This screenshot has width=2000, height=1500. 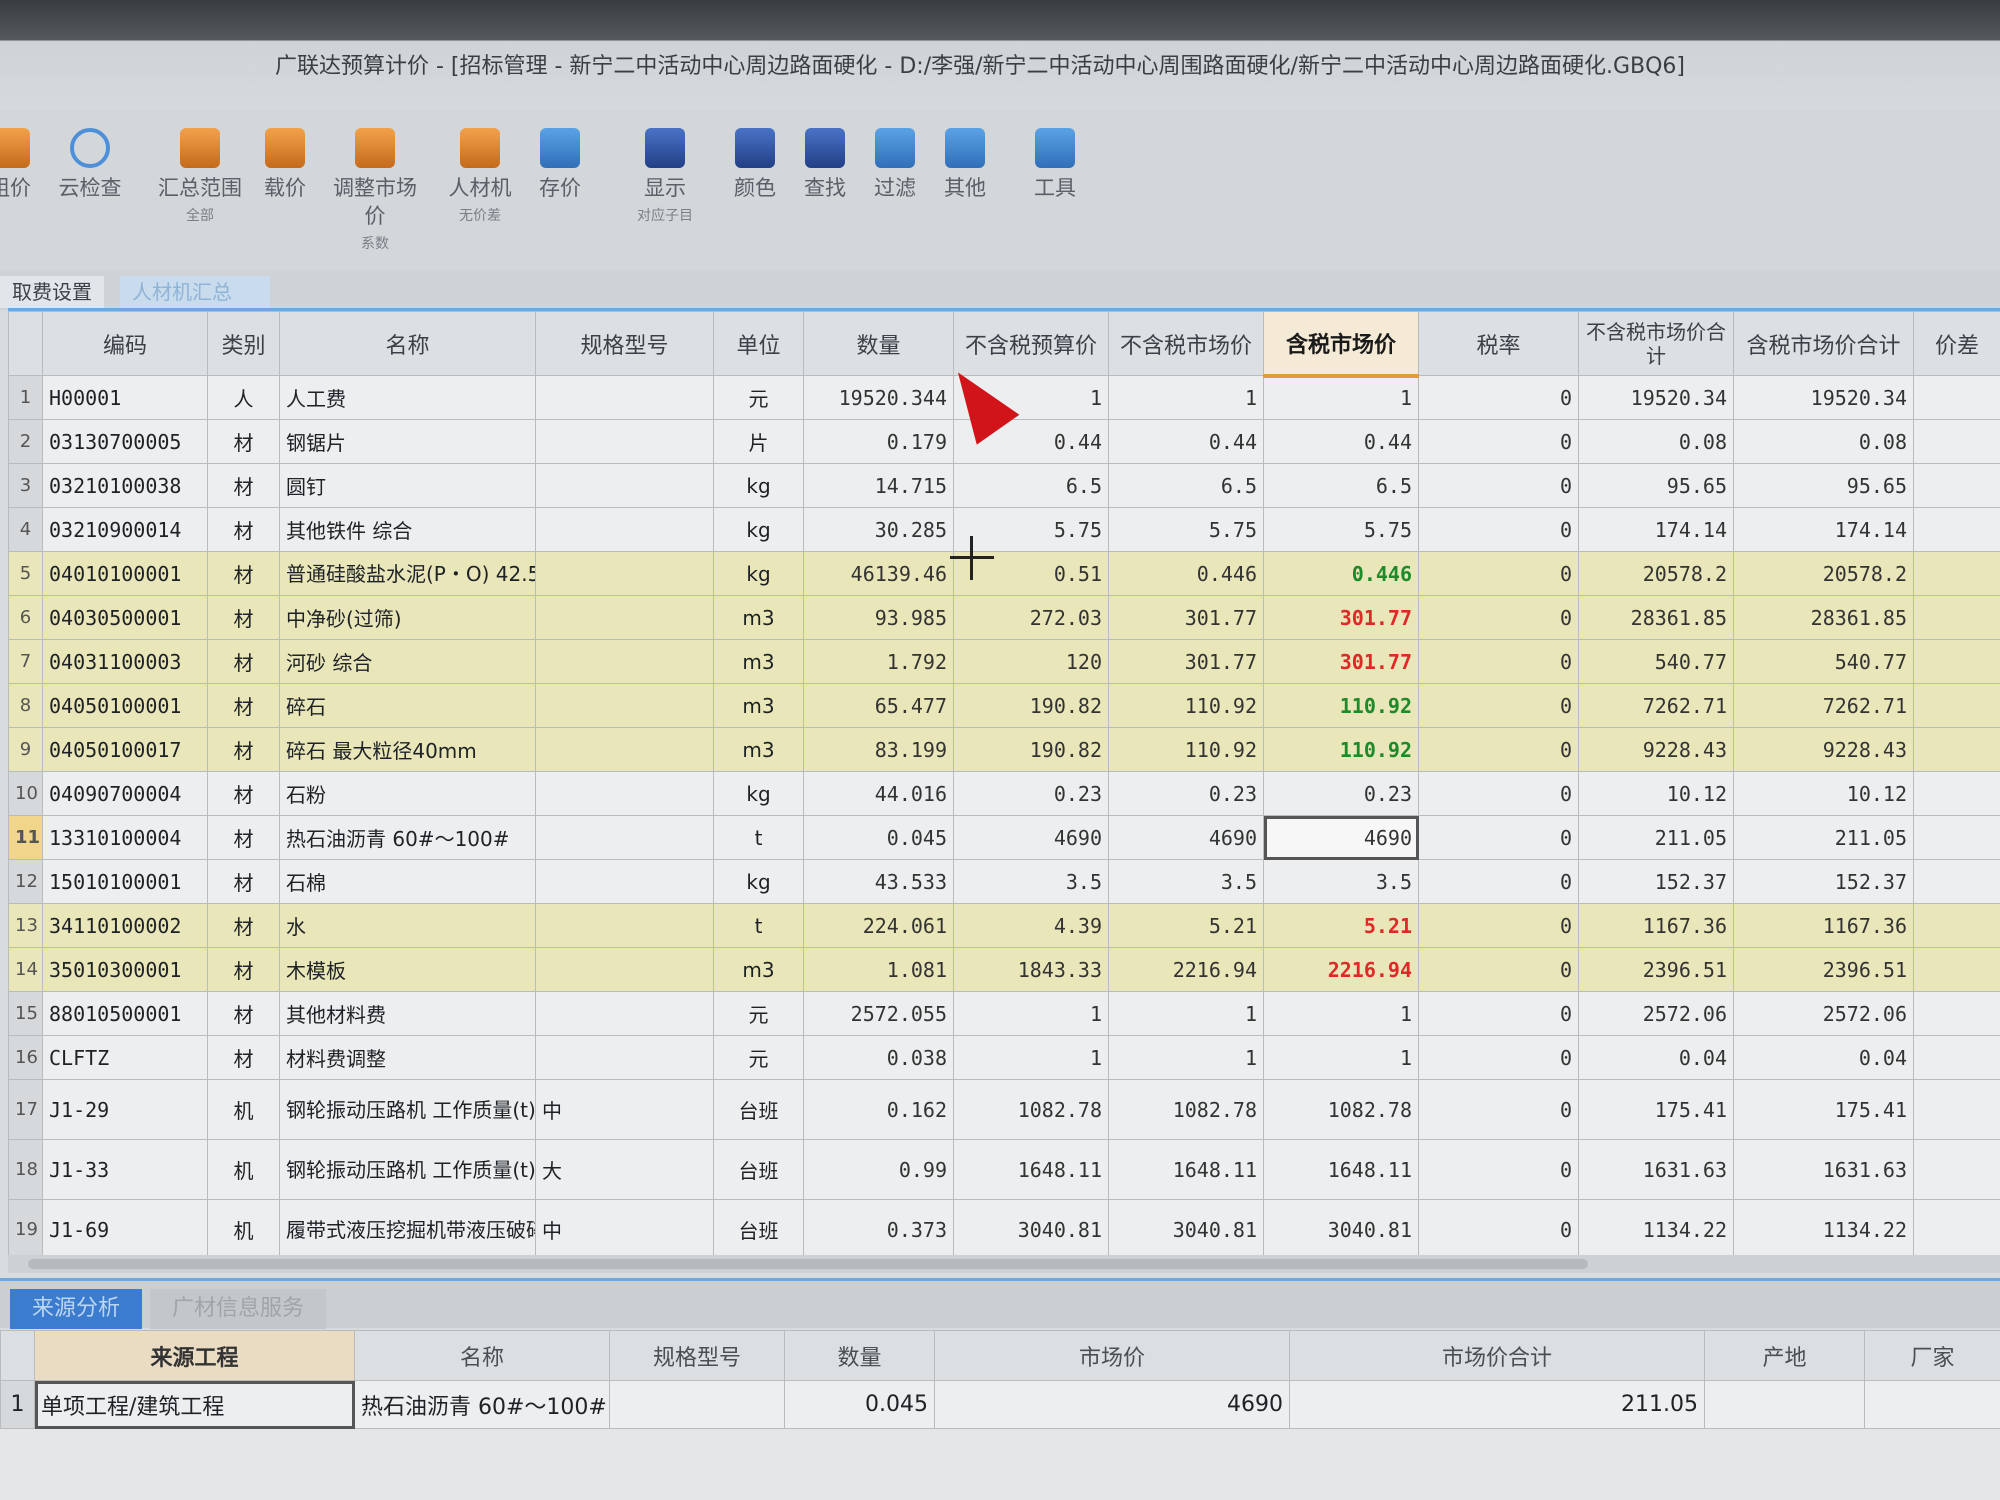 What do you see at coordinates (1031, 1229) in the screenshot?
I see `cell-budget-price: 3040.81` at bounding box center [1031, 1229].